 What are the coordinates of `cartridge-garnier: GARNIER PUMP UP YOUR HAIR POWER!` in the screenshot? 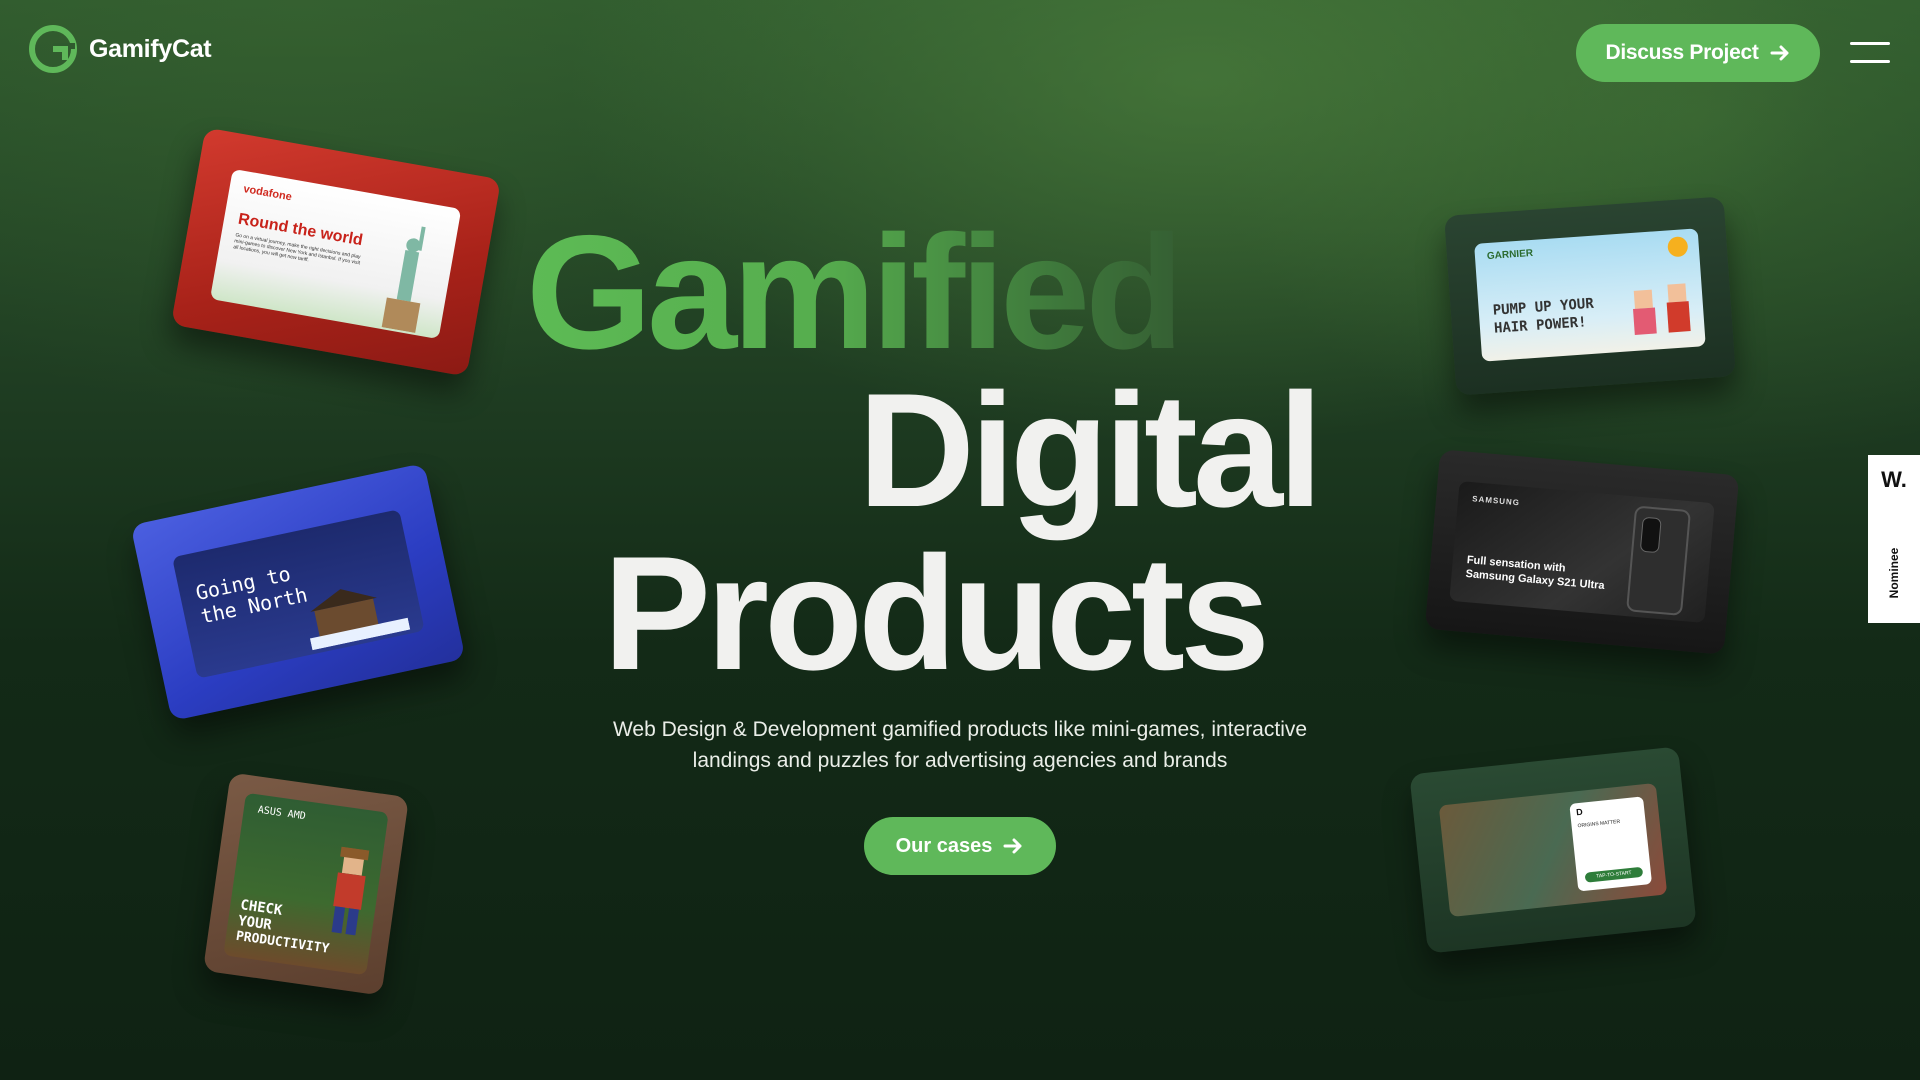 It's located at (1590, 296).